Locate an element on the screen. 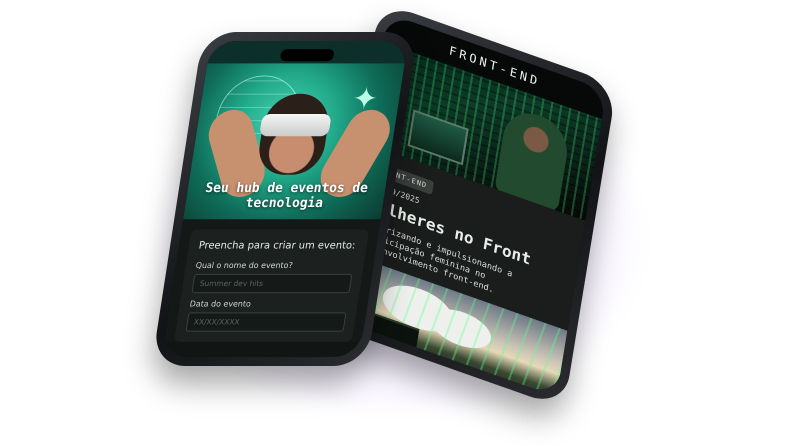 This screenshot has width=792, height=446. vr-headset-illustration is located at coordinates (295, 125).